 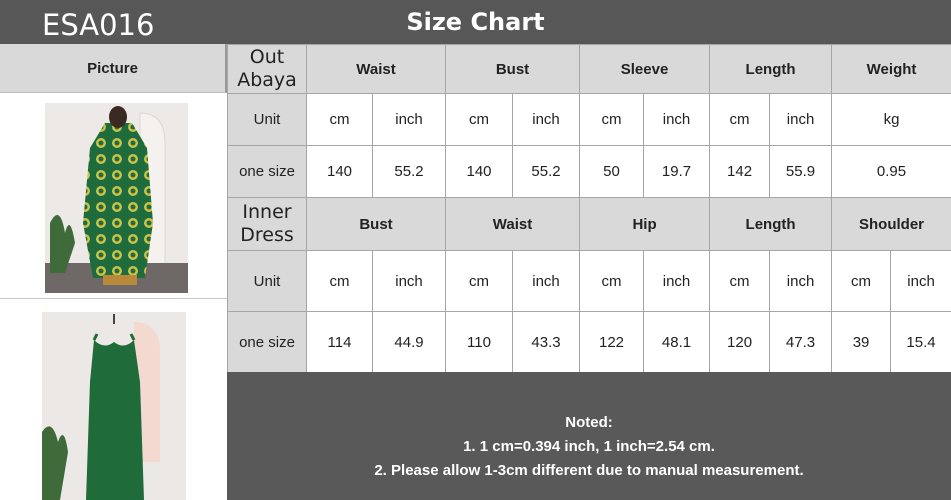 I want to click on inner-dress-label: Inner Dress, so click(x=267, y=224).